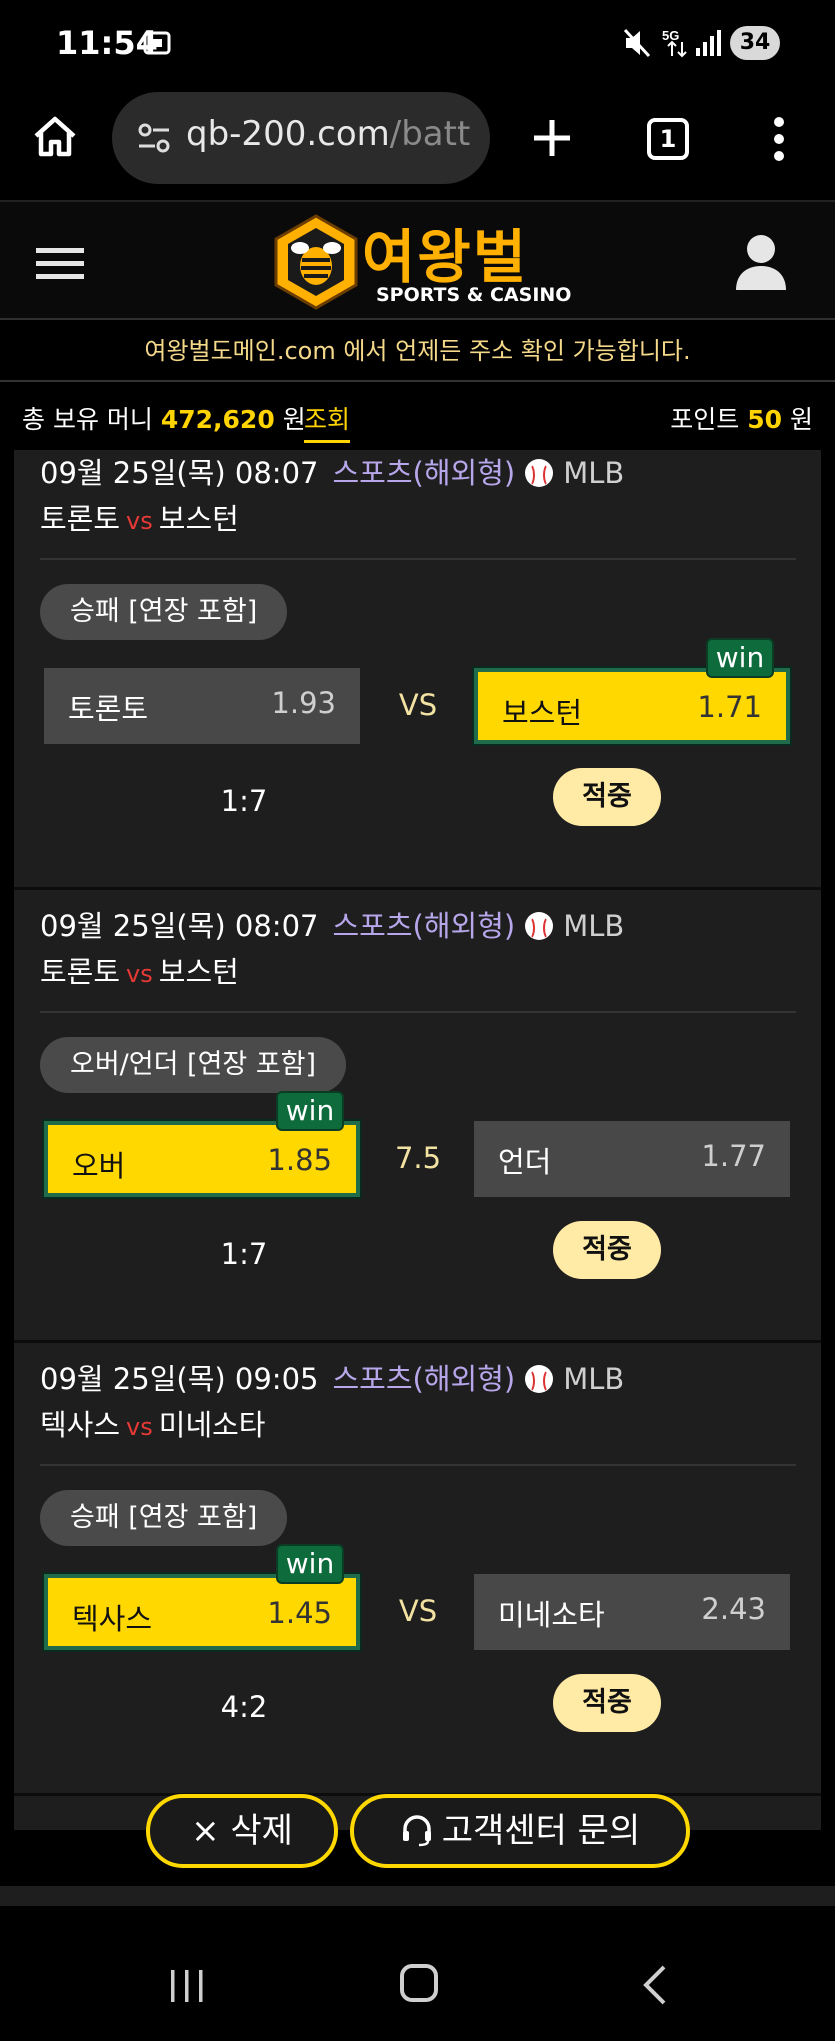  Describe the element at coordinates (80, 519) in the screenshot. I see `home-team: 토론토` at that location.